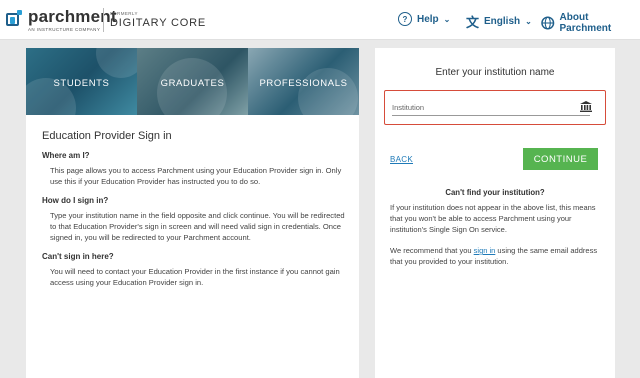 This screenshot has height=378, width=640. Describe the element at coordinates (107, 136) in the screenshot. I see `sign-in-title: Education Provider Sign in` at that location.